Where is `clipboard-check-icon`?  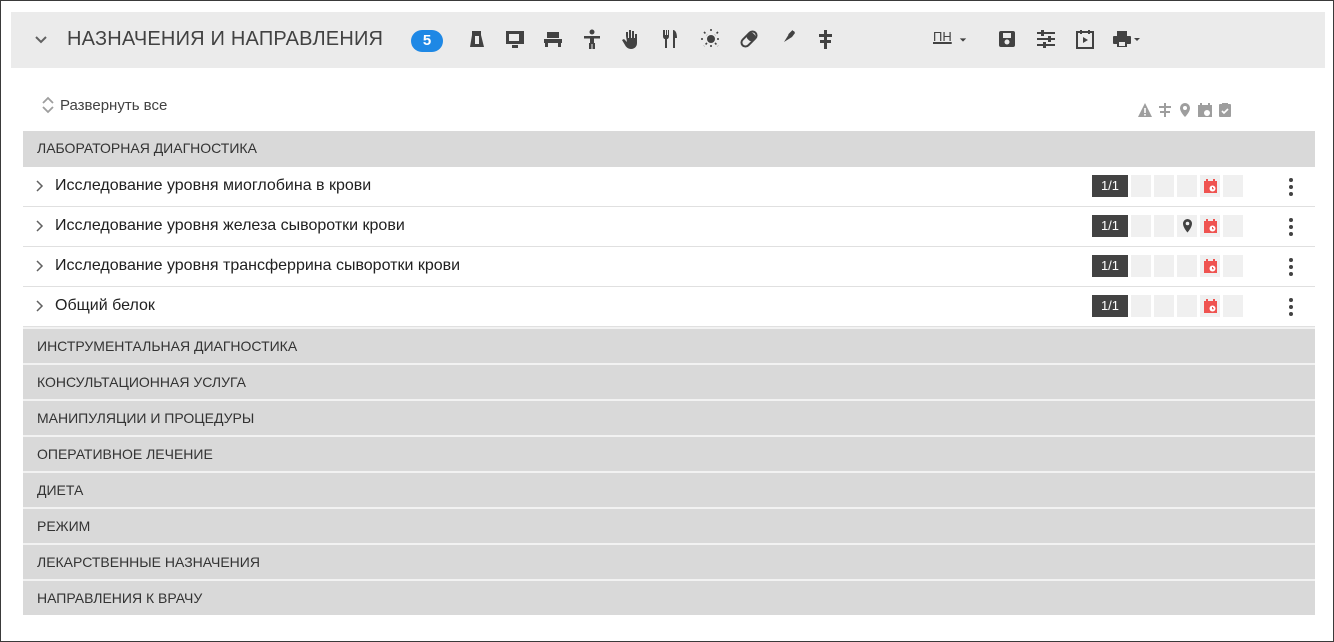 clipboard-check-icon is located at coordinates (1225, 110).